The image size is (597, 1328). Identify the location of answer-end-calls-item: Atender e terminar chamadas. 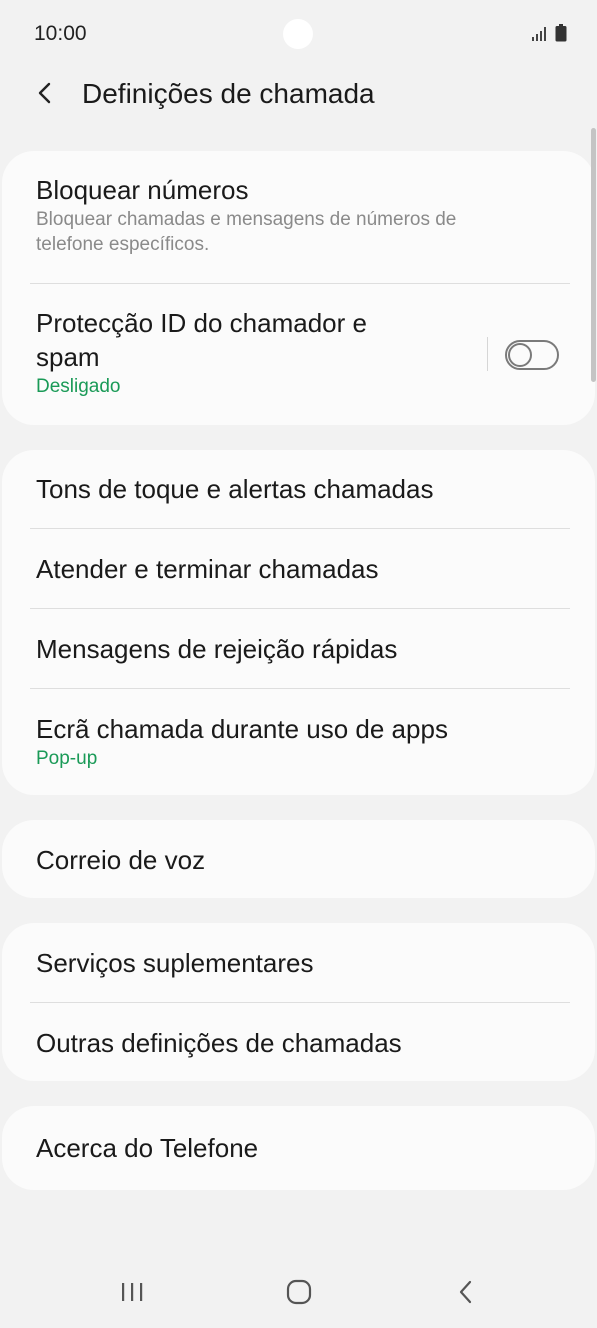
(298, 580).